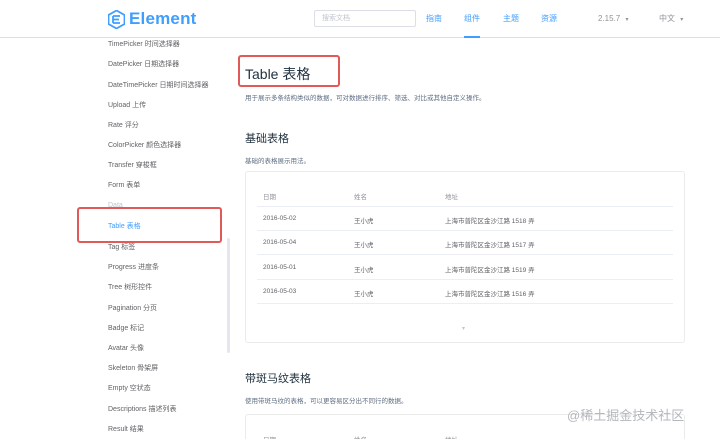 Image resolution: width=720 pixels, height=439 pixels. Describe the element at coordinates (472, 19) in the screenshot. I see `nav-component: 组件` at that location.